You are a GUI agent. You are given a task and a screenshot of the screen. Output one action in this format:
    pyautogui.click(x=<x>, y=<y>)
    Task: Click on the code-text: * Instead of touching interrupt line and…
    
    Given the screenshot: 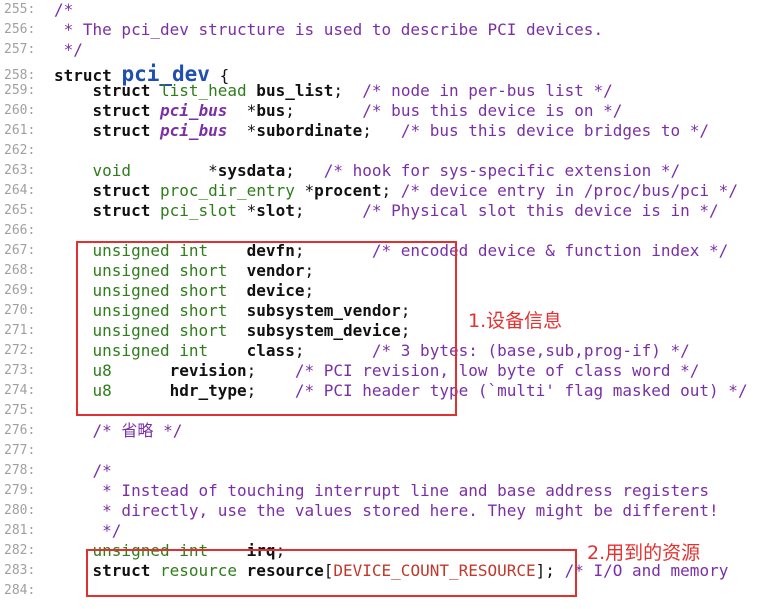 What is the action you would take?
    pyautogui.click(x=381, y=491)
    